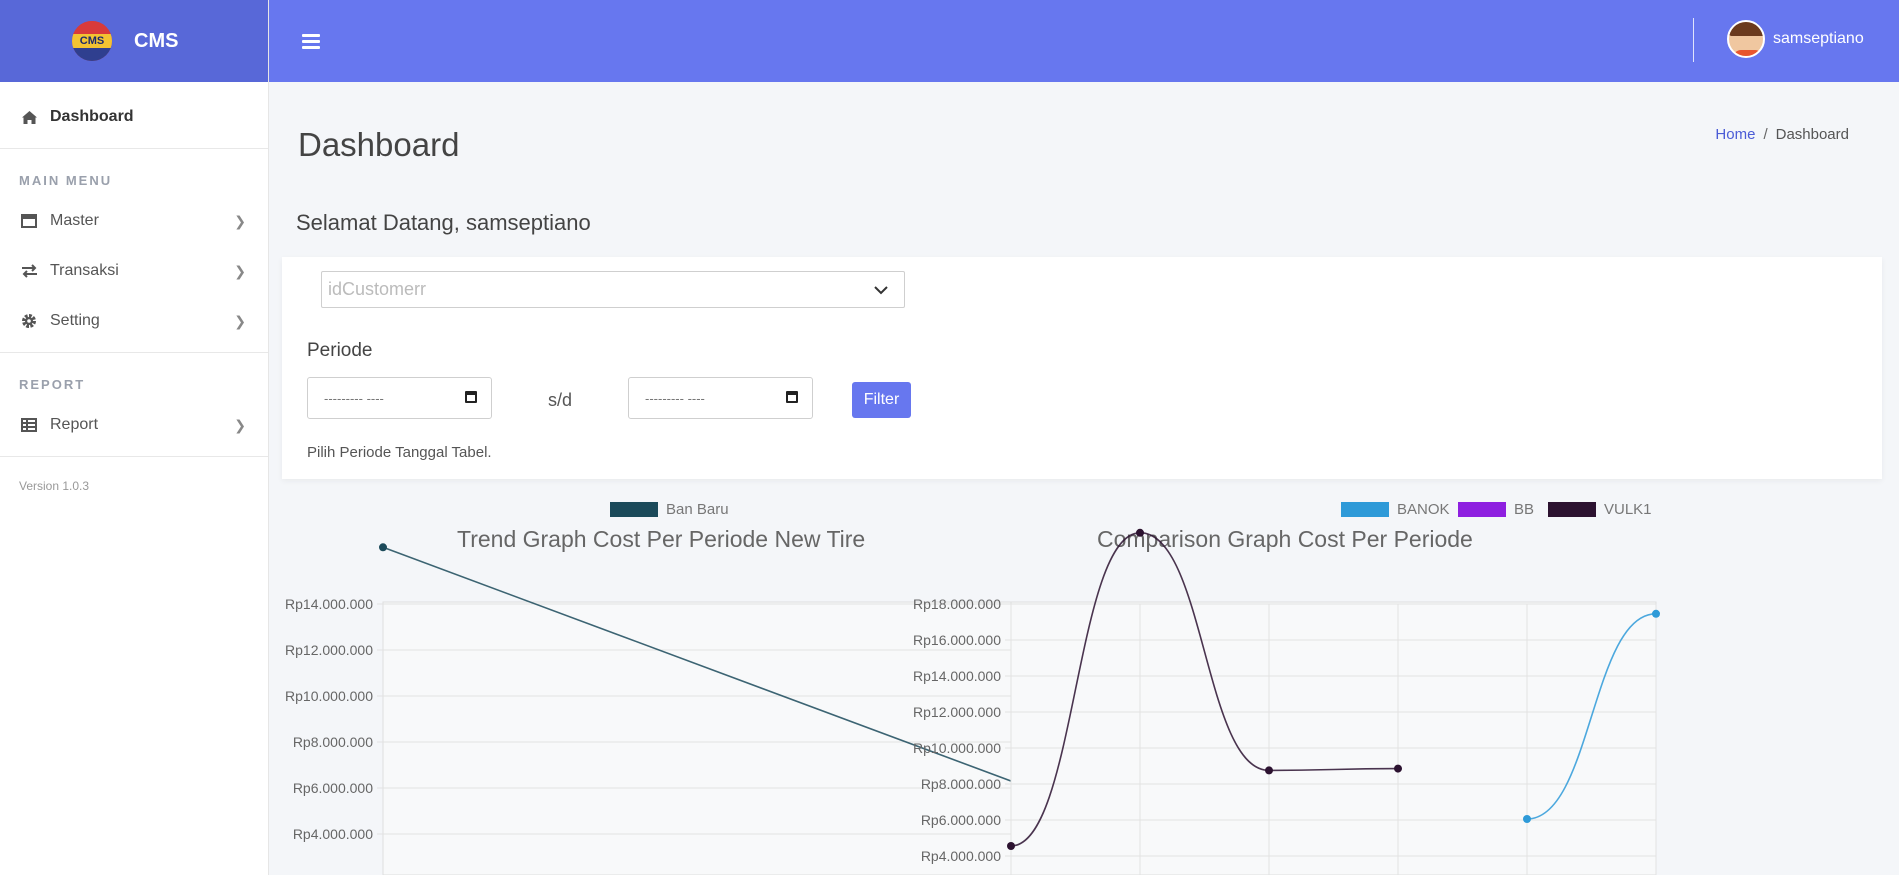 This screenshot has height=875, width=1899. What do you see at coordinates (1746, 39) in the screenshot?
I see `avatar` at bounding box center [1746, 39].